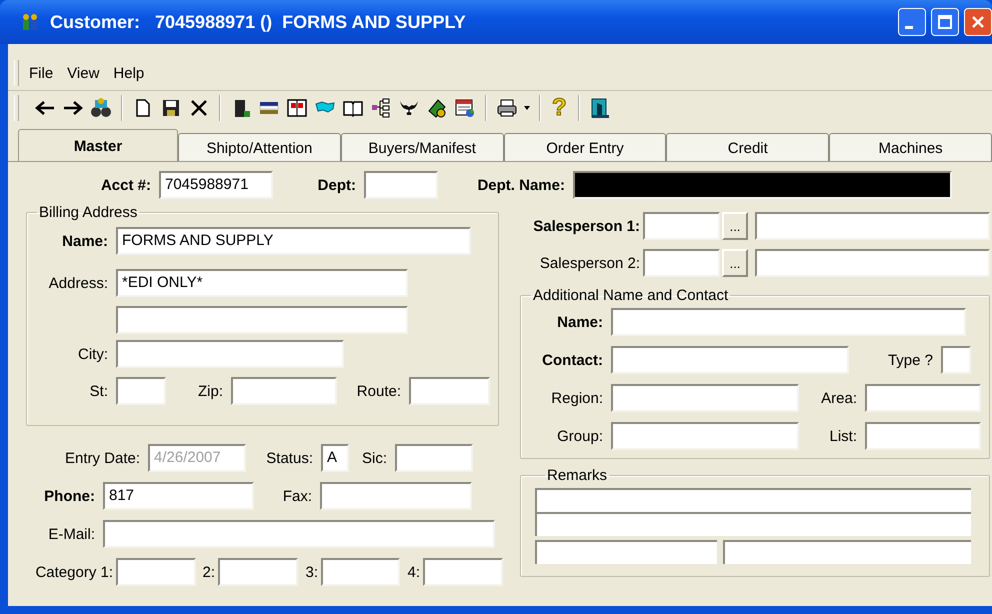  What do you see at coordinates (507, 108) in the screenshot?
I see `printer-icon` at bounding box center [507, 108].